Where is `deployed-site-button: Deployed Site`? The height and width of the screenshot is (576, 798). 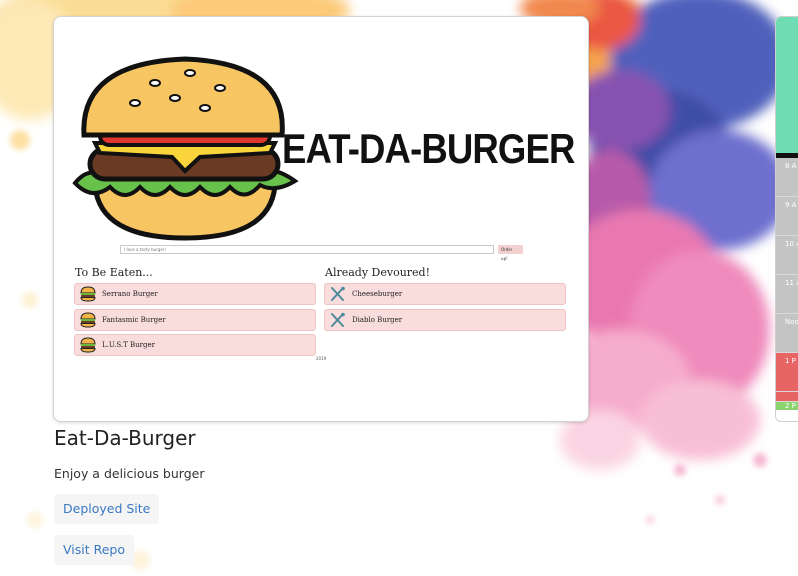
deployed-site-button: Deployed Site is located at coordinates (107, 509).